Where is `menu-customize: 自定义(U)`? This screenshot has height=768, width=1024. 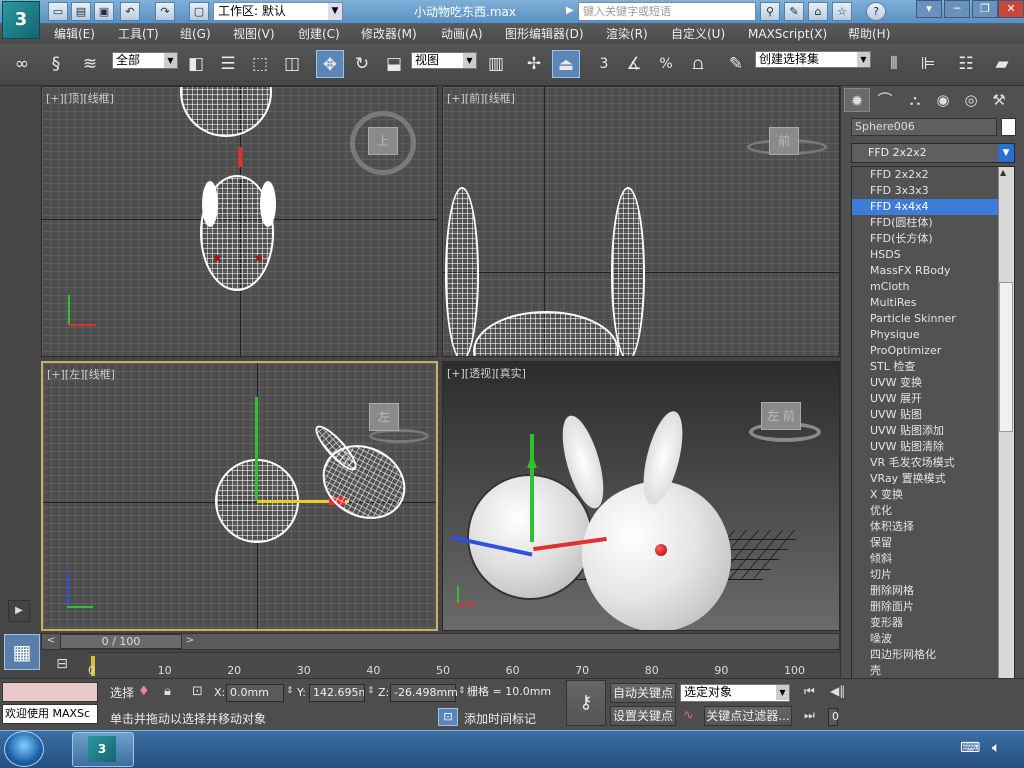
menu-customize: 自定义(U) is located at coordinates (698, 34).